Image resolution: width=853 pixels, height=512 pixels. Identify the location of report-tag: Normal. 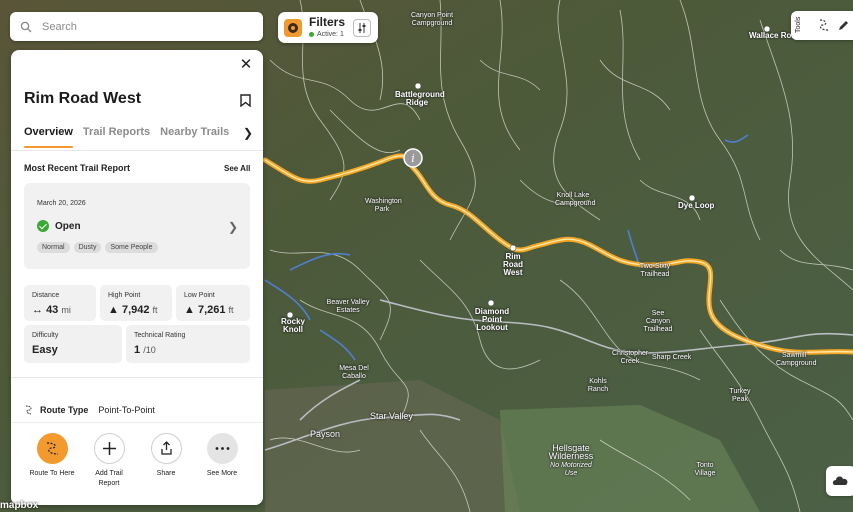
(53, 247).